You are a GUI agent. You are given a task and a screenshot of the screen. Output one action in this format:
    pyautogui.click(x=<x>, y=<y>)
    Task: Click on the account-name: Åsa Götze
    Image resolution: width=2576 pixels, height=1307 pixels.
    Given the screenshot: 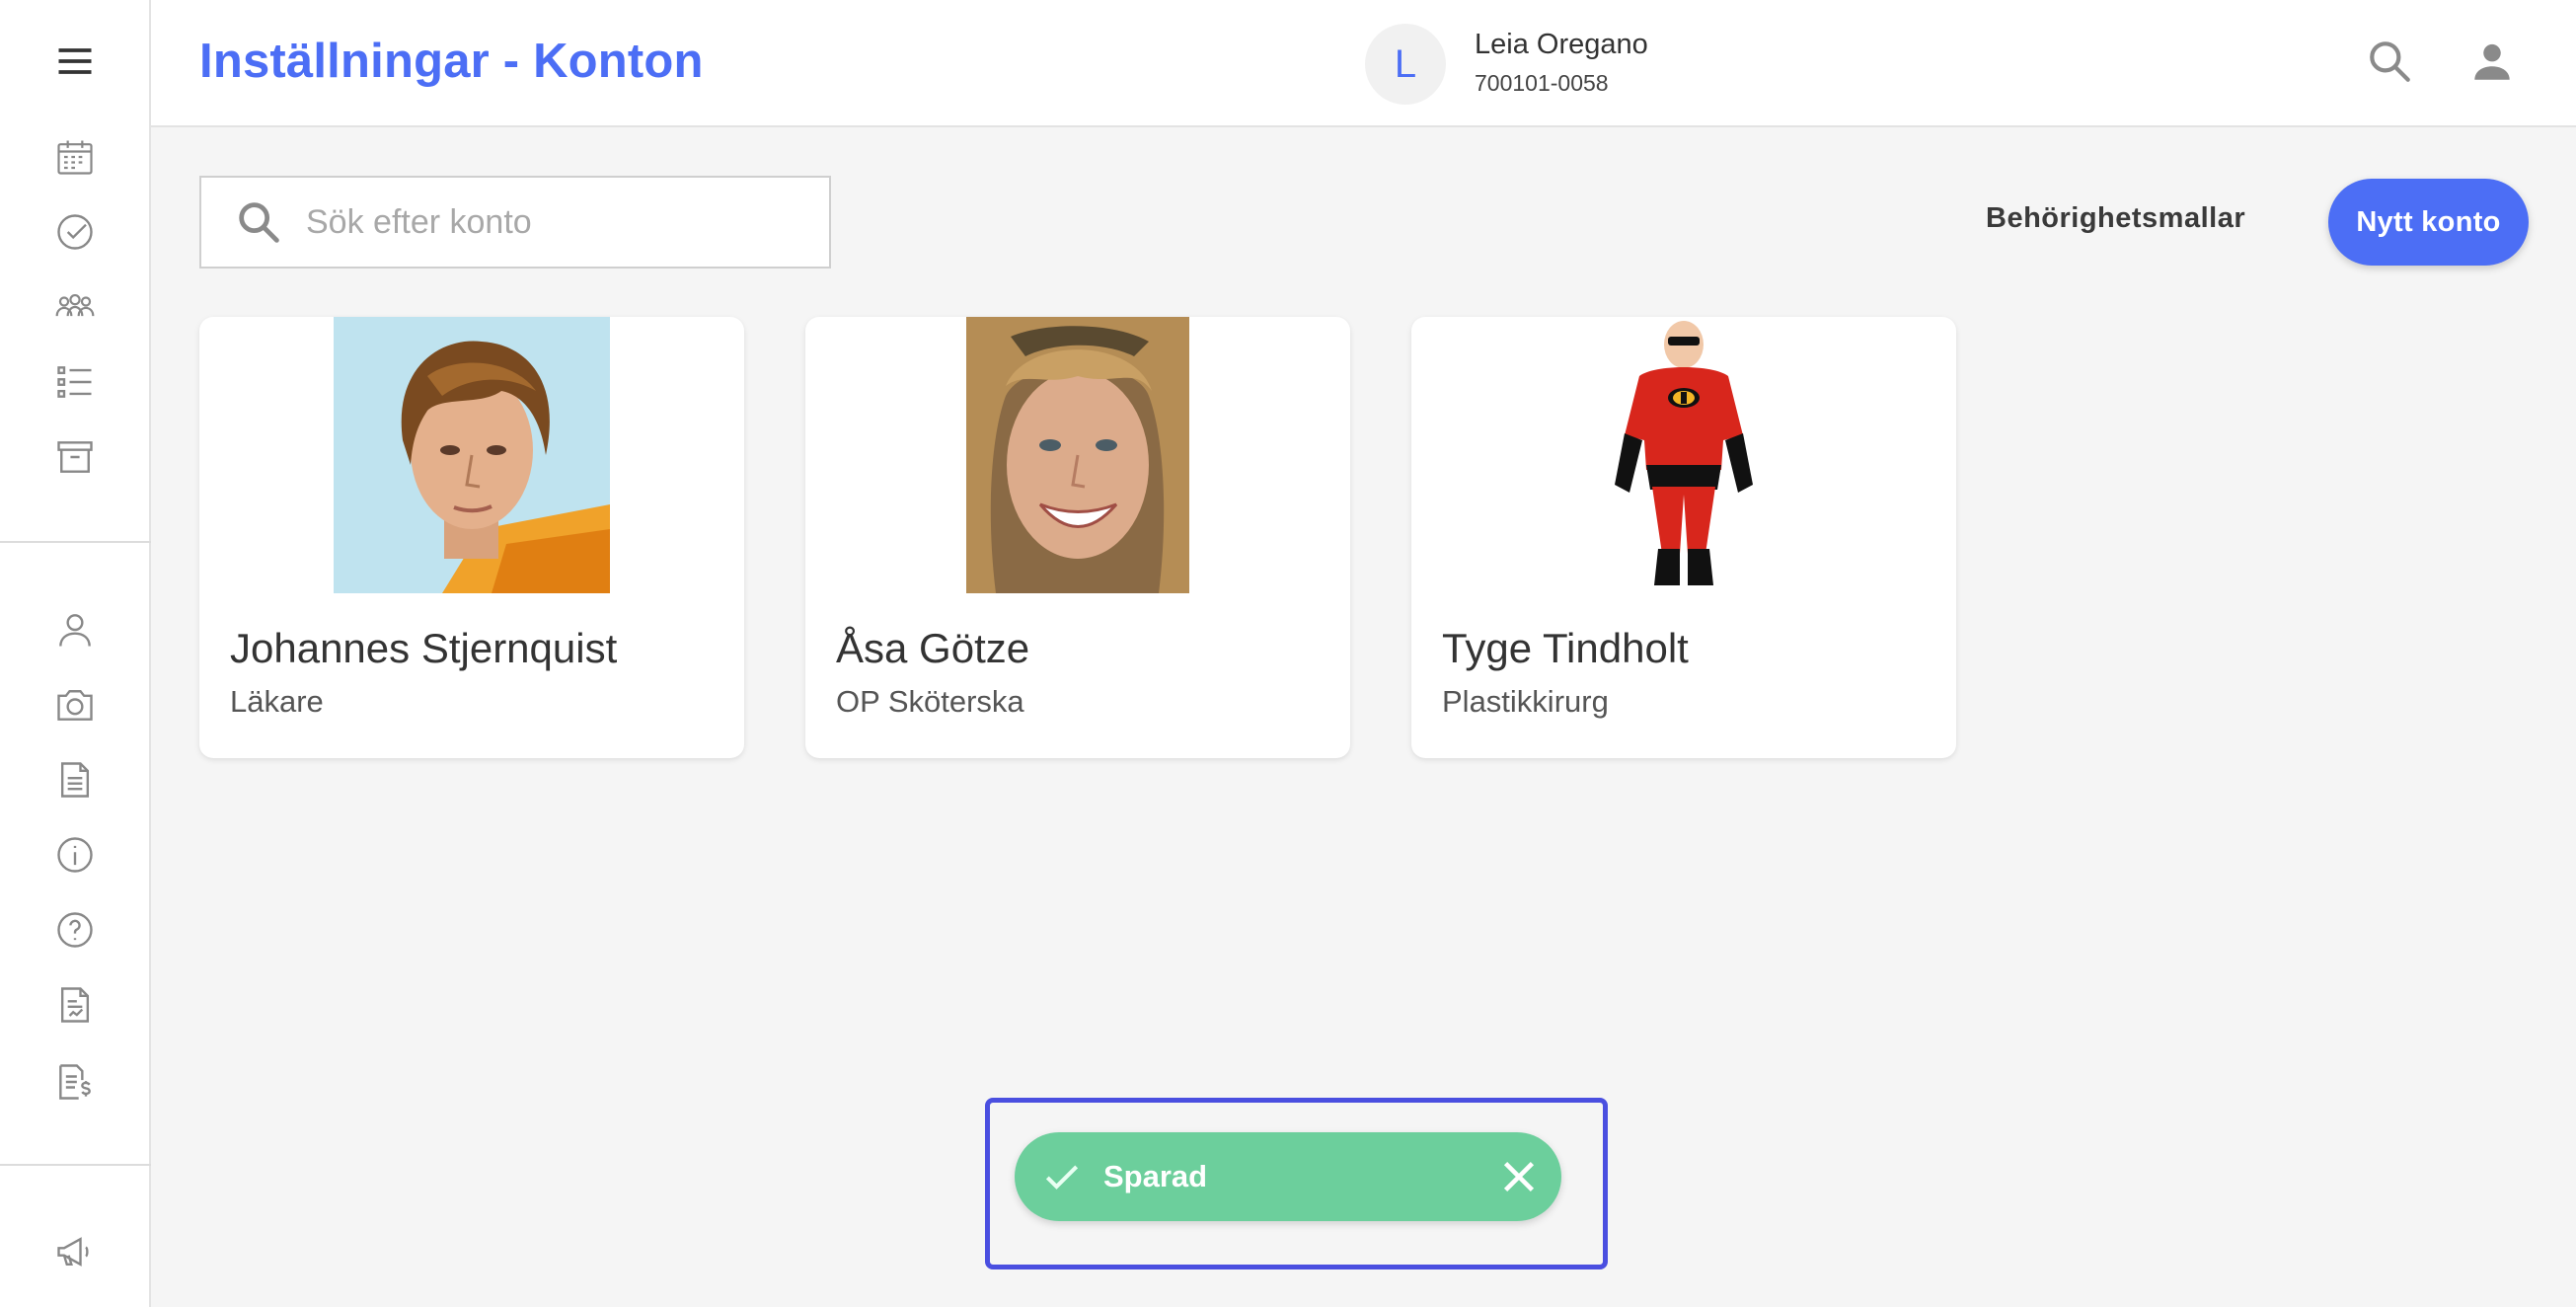 What is the action you would take?
    pyautogui.click(x=933, y=648)
    